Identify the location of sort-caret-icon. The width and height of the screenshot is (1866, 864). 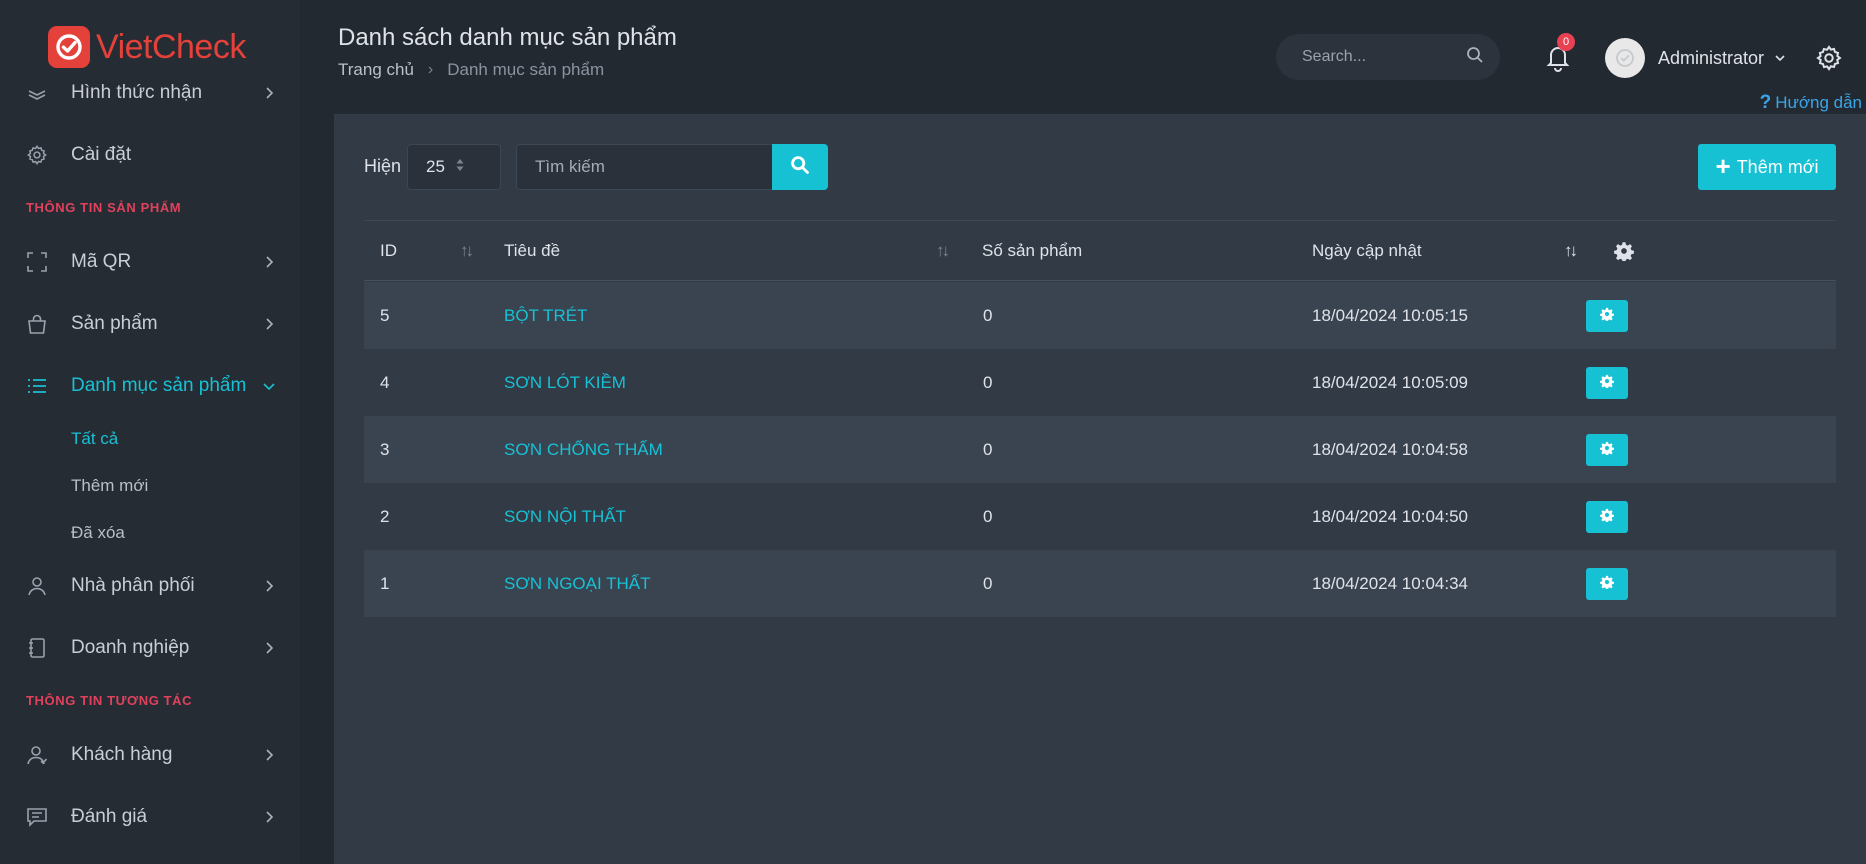
(469, 167).